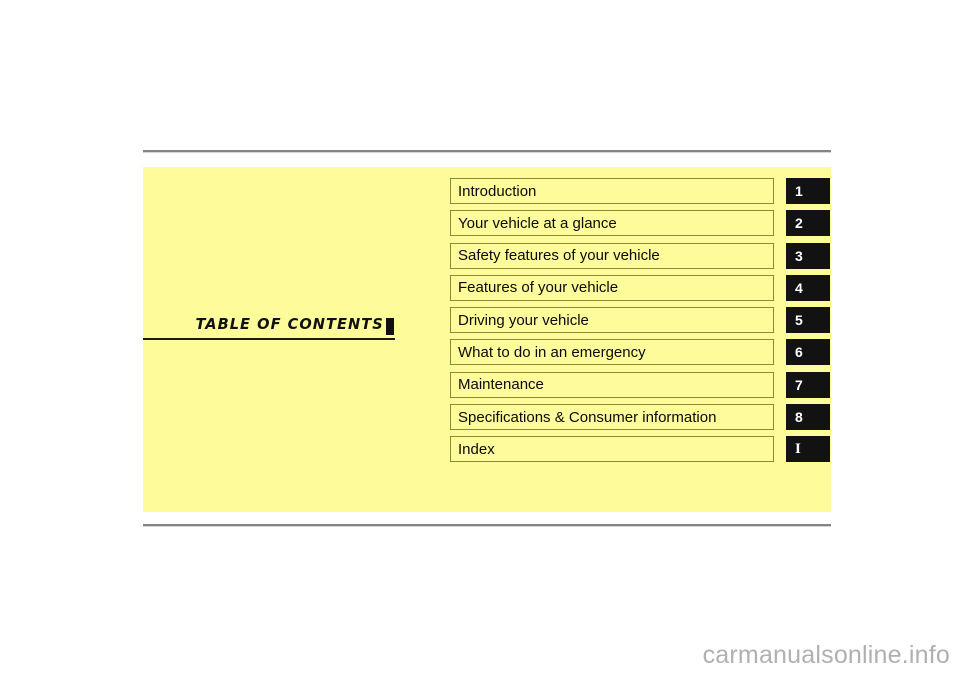 This screenshot has width=960, height=679. I want to click on toc-entry-box: Specifications & Consumer information, so click(612, 417).